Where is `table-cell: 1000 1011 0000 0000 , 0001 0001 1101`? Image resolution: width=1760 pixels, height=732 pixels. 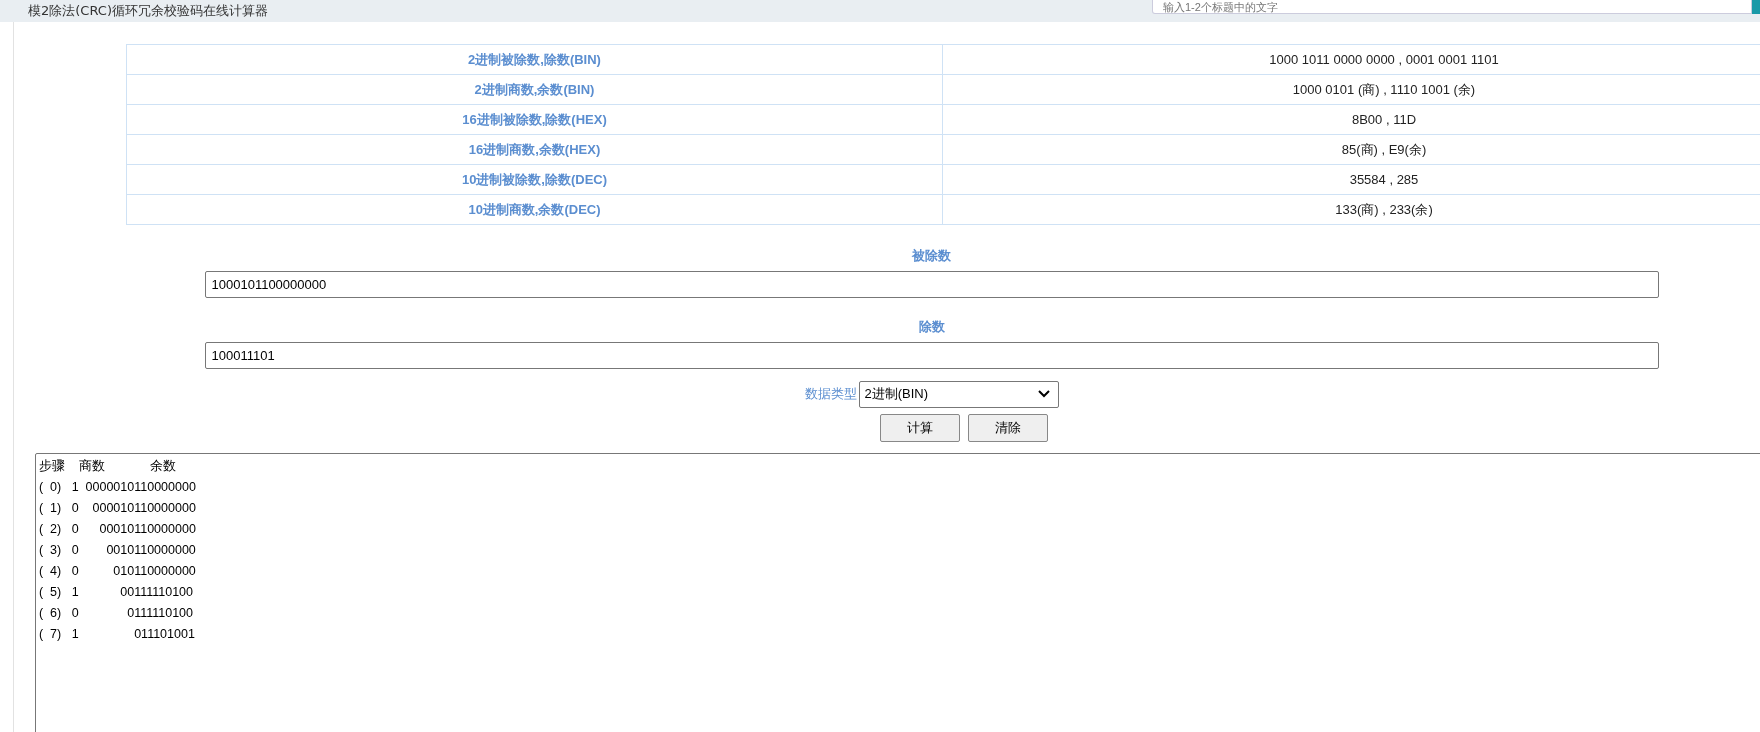
table-cell: 1000 1011 0000 0000 , 0001 0001 1101 is located at coordinates (1351, 59).